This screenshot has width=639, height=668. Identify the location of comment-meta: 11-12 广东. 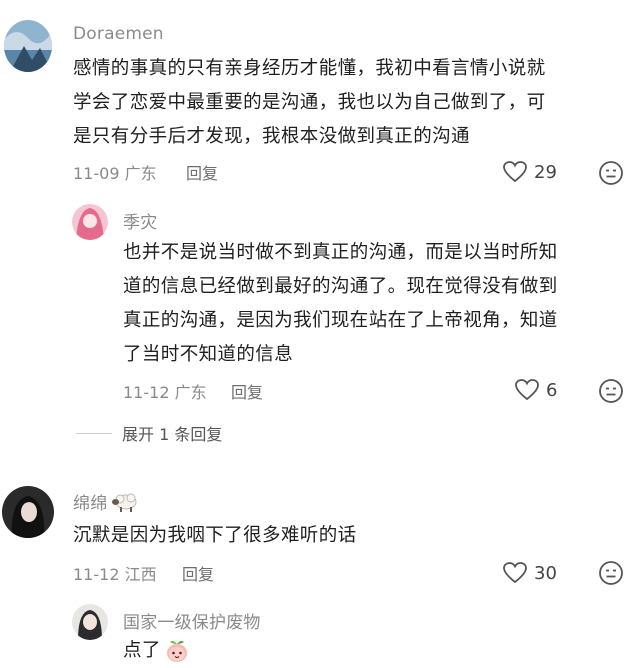
(165, 391).